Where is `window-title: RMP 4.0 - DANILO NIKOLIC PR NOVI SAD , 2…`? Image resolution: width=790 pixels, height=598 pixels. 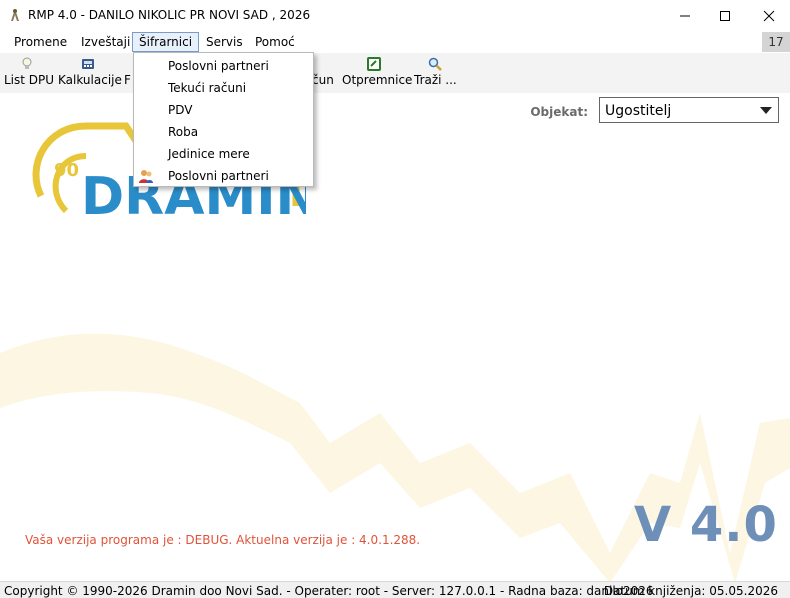
window-title: RMP 4.0 - DANILO NIKOLIC PR NOVI SAD , 2… is located at coordinates (169, 15).